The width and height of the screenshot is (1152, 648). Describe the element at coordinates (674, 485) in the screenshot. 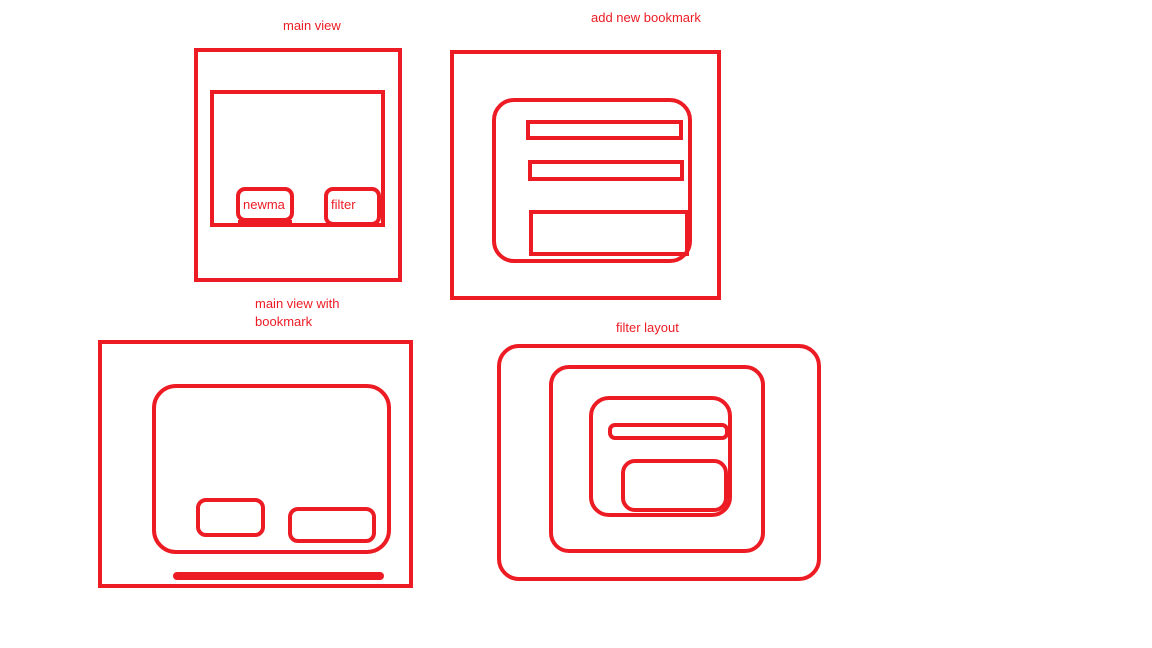

I see `filter-layout-result-area` at that location.